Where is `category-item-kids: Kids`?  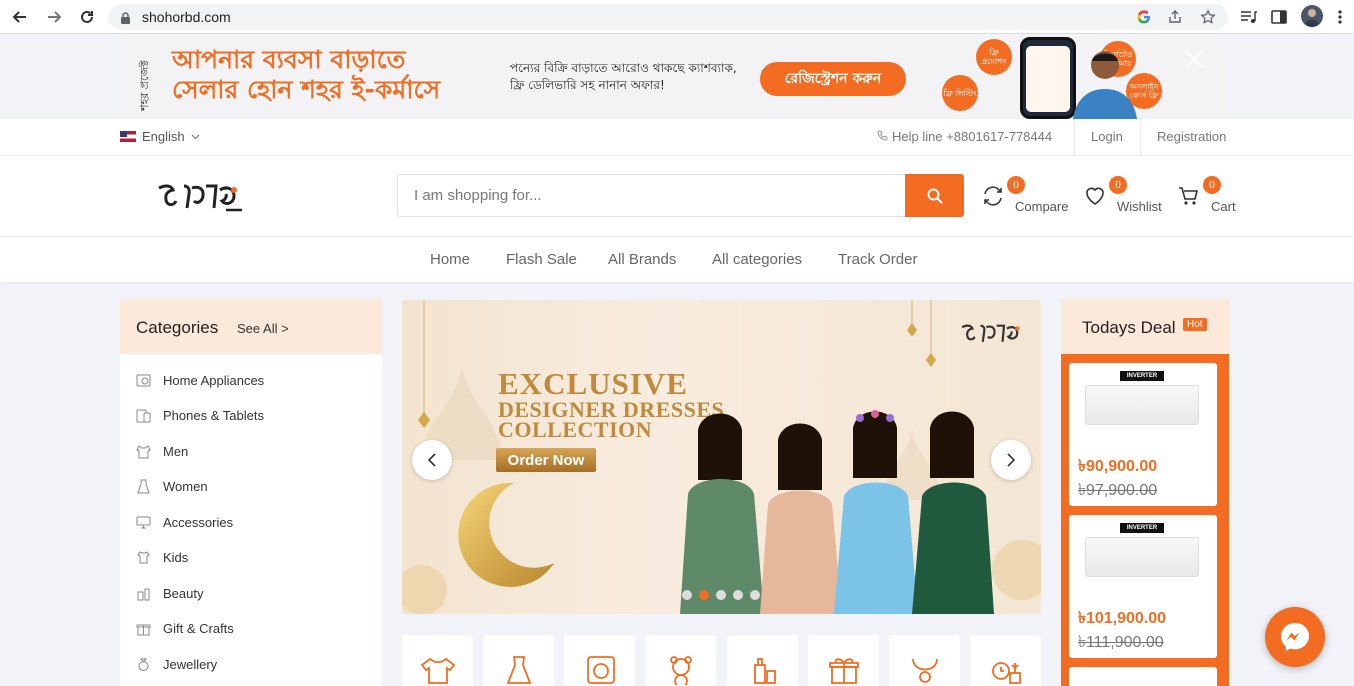
category-item-kids: Kids is located at coordinates (162, 557).